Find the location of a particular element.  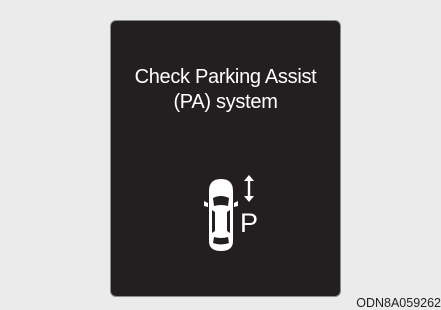

parking-assist-warning-icon: P is located at coordinates (231, 213).